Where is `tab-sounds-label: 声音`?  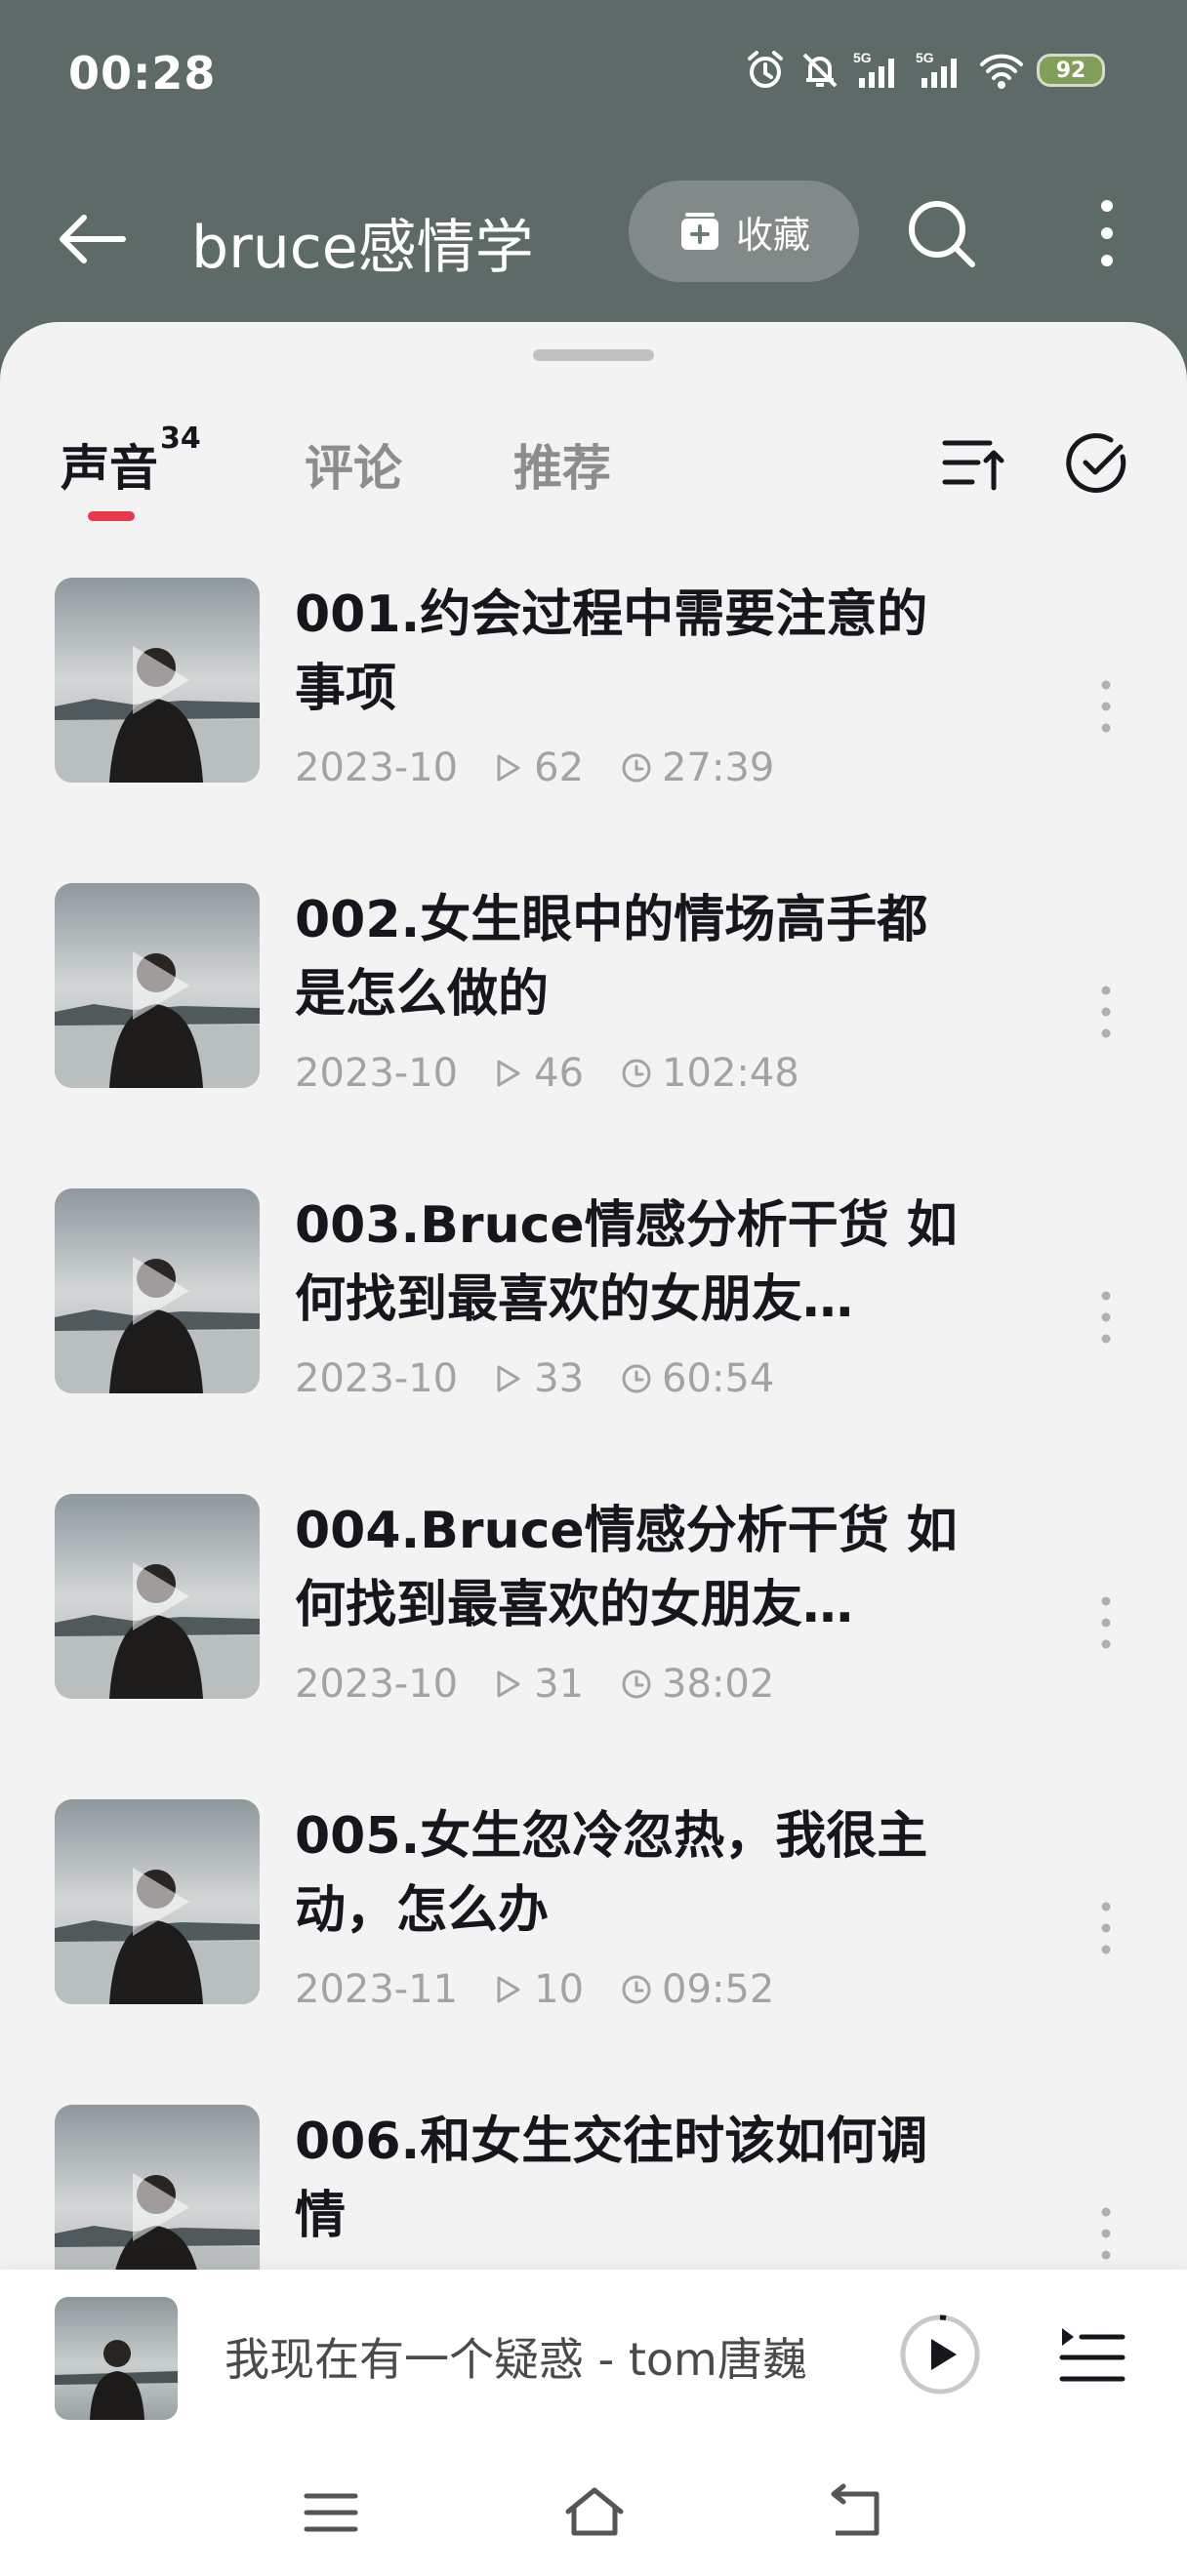 tab-sounds-label: 声音 is located at coordinates (109, 468).